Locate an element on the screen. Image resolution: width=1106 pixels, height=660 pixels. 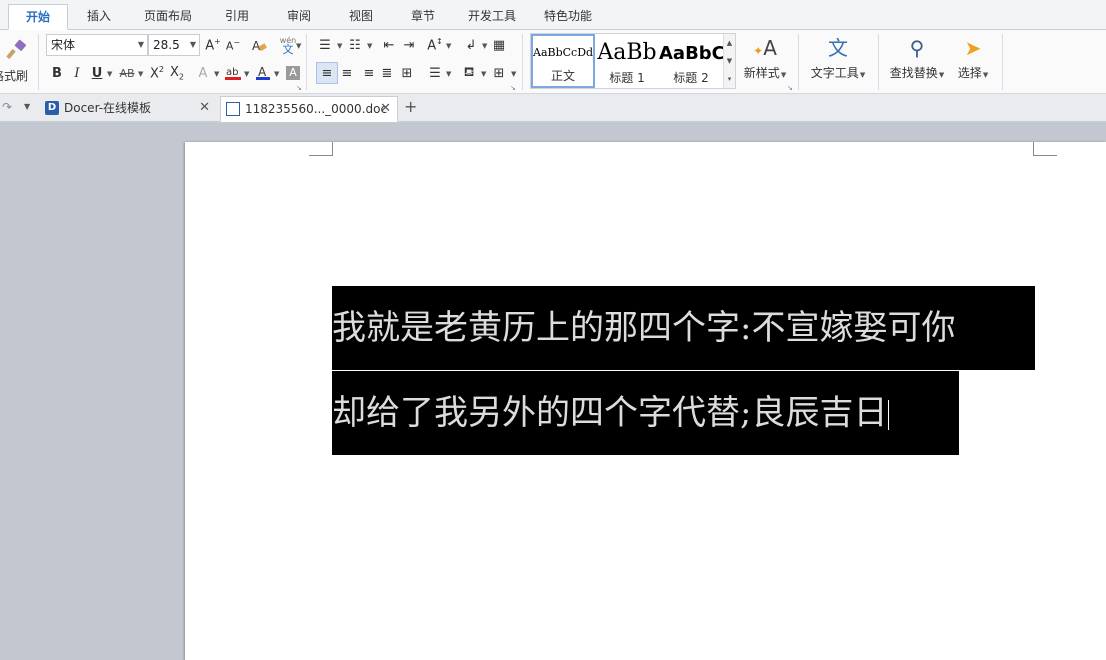
distributed-button: ⊞ is located at coordinates (407, 73).